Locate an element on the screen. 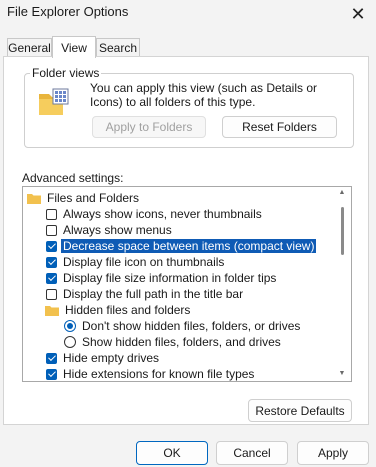  setting-file-icon-thumbnails: Display file icon on thumbnails is located at coordinates (135, 262).